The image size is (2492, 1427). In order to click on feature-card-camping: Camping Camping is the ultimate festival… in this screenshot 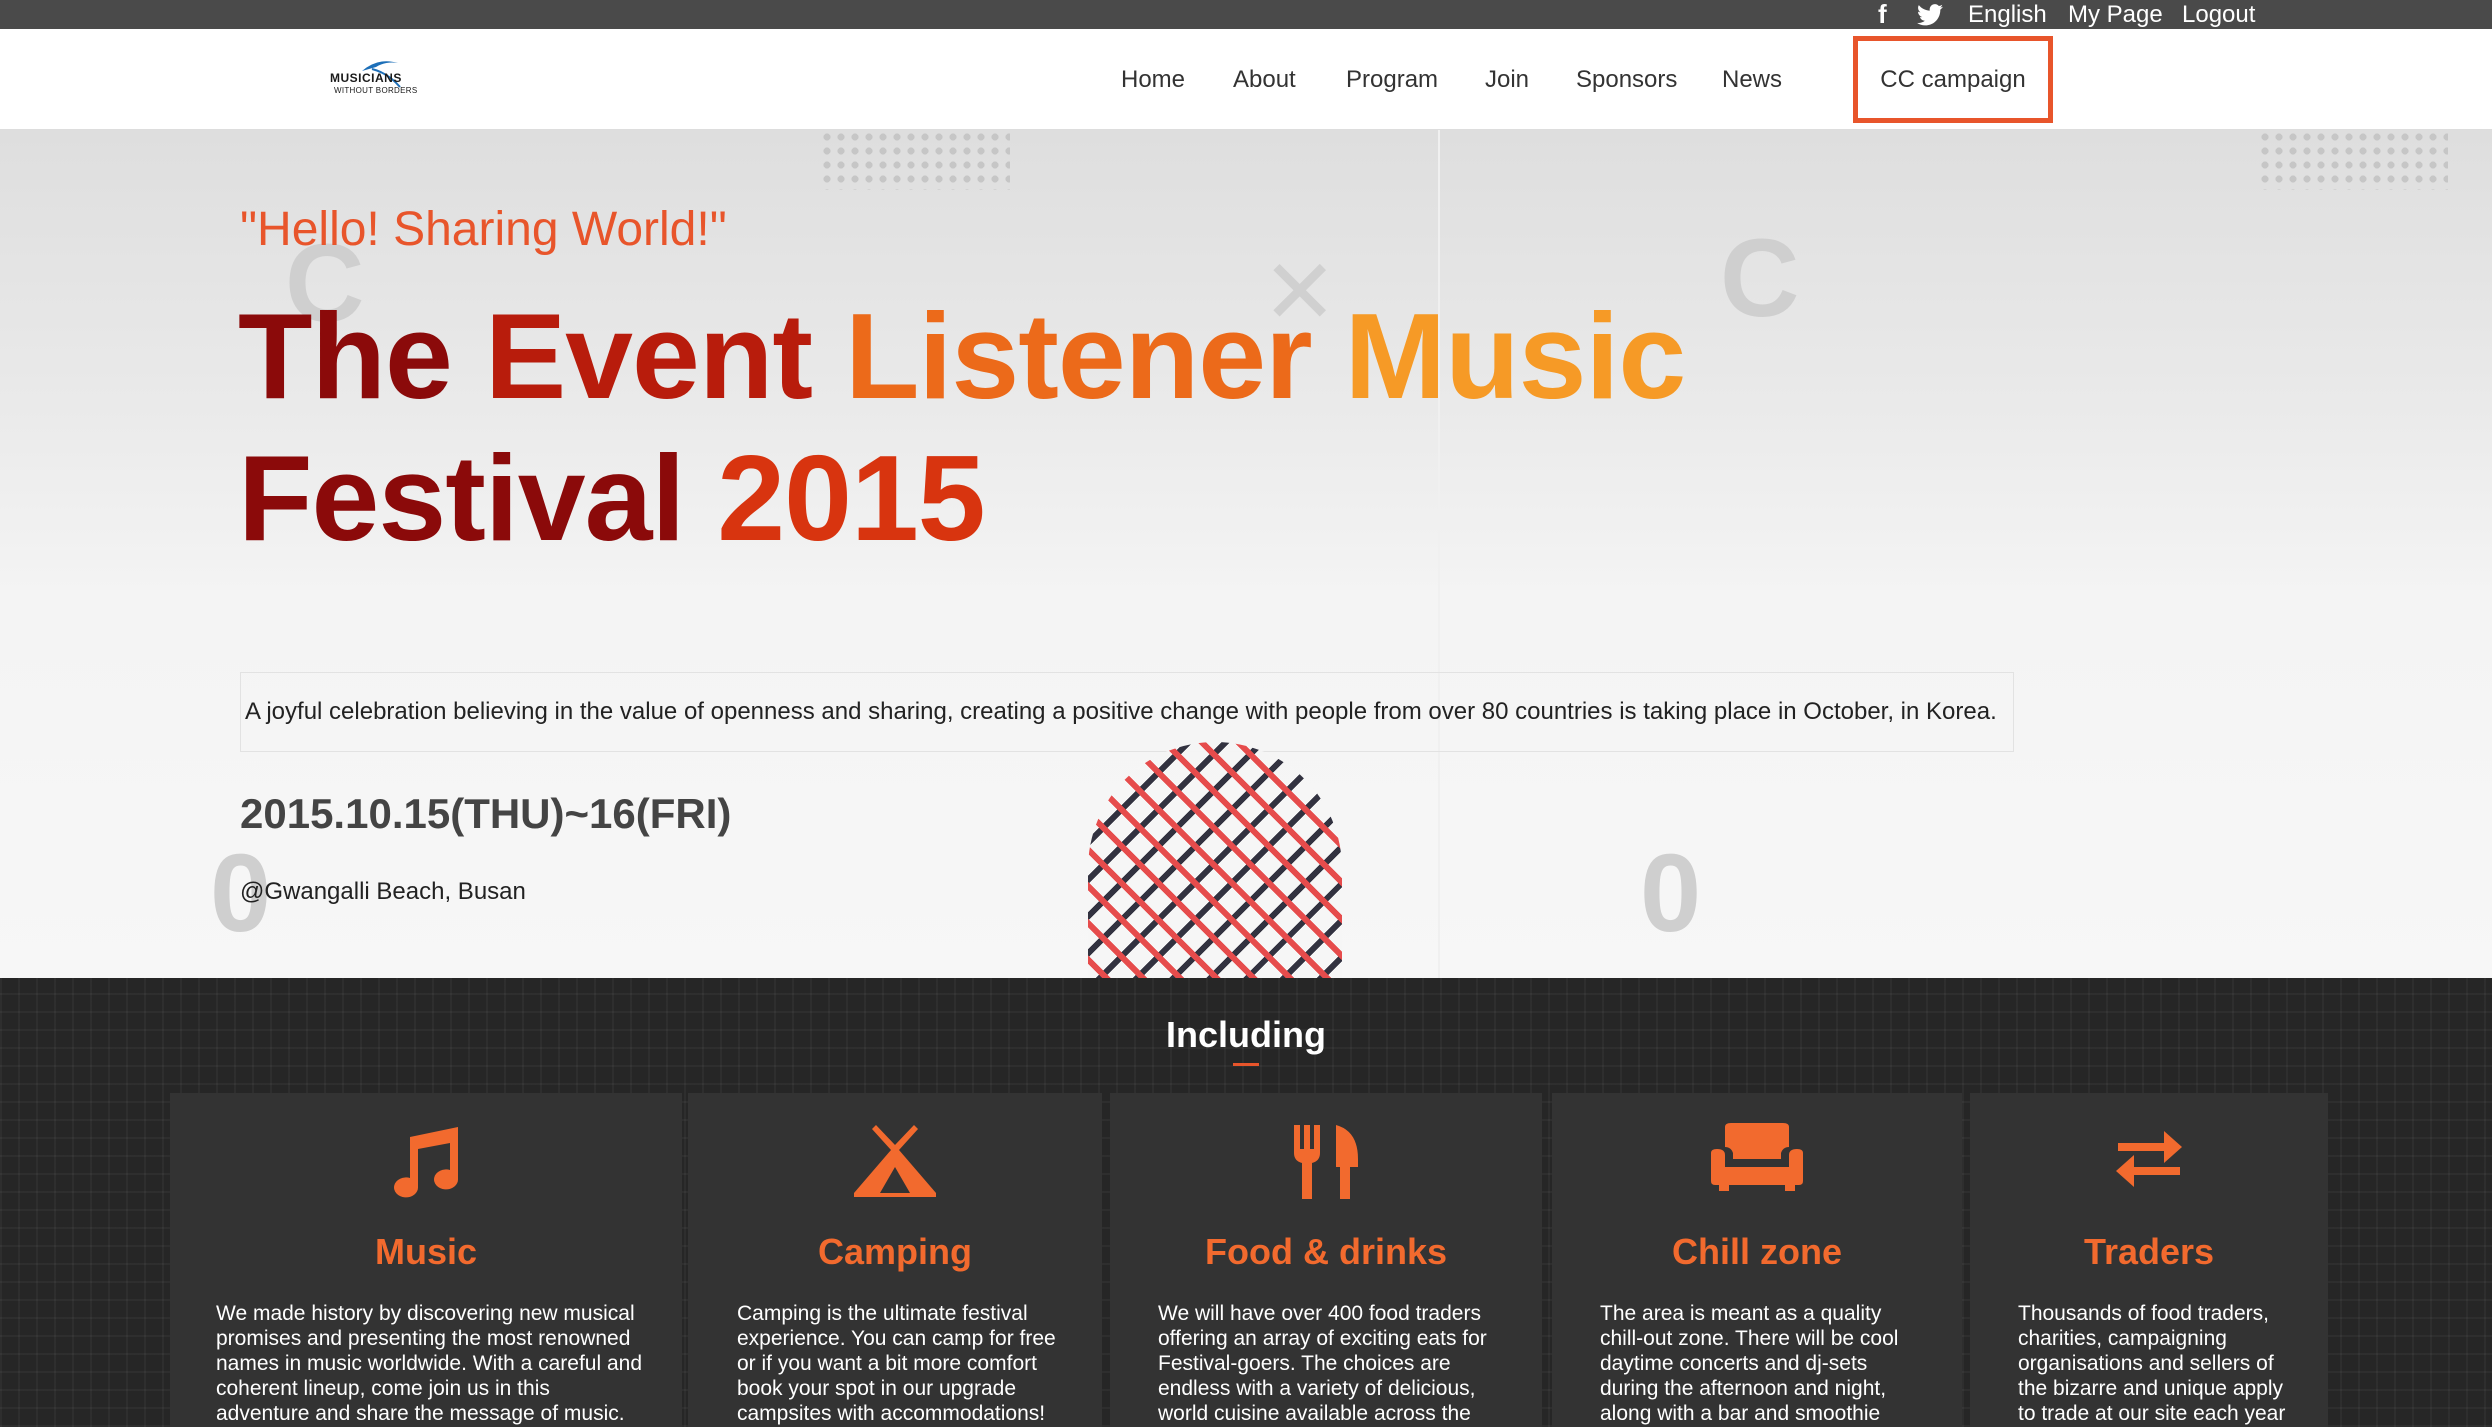, I will do `click(895, 1260)`.